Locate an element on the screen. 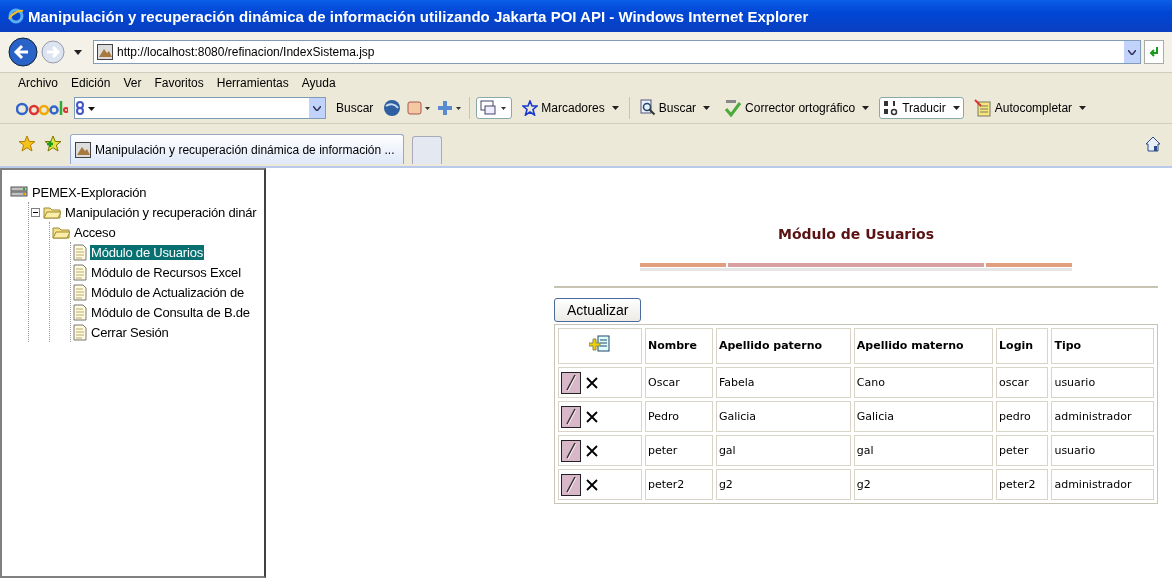 The height and width of the screenshot is (578, 1172). google-g-icon is located at coordinates (86, 108).